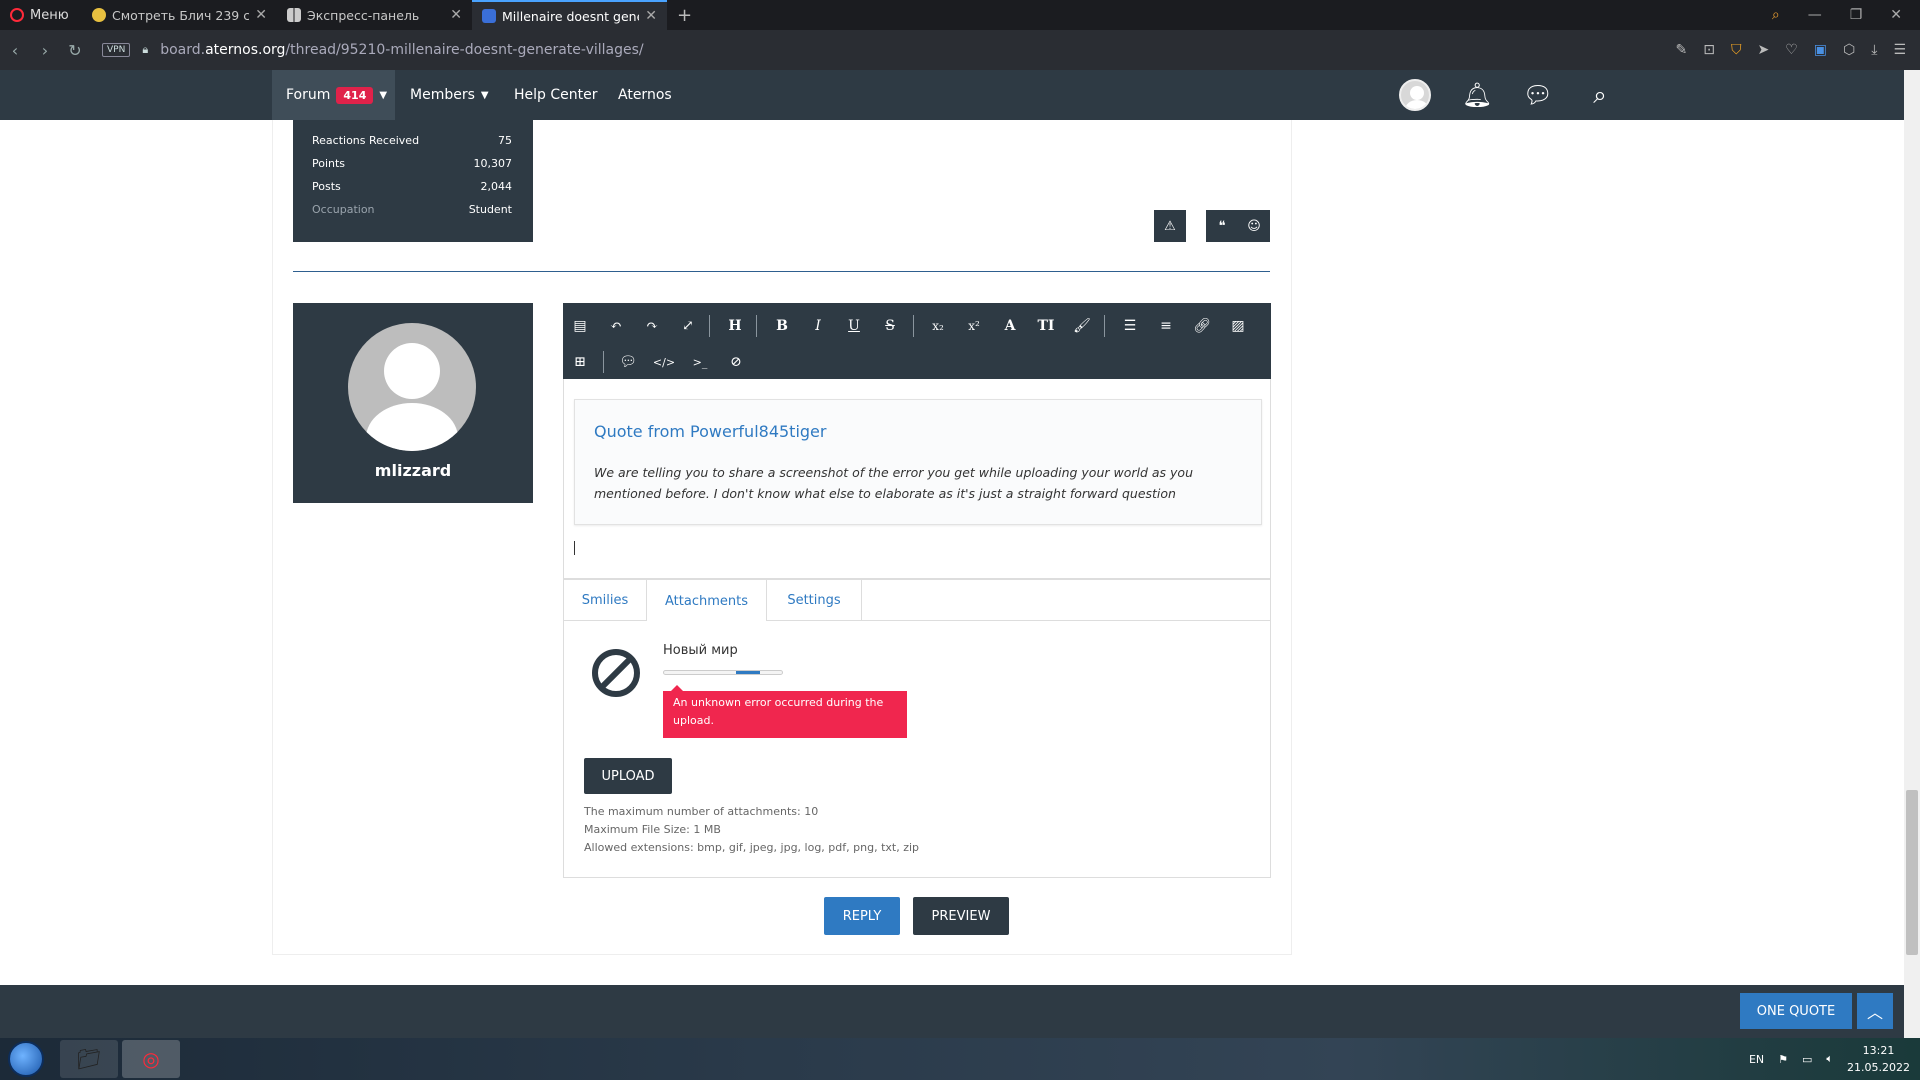  What do you see at coordinates (374, 15) in the screenshot?
I see `browser-tab: Экспресс-панель ✕` at bounding box center [374, 15].